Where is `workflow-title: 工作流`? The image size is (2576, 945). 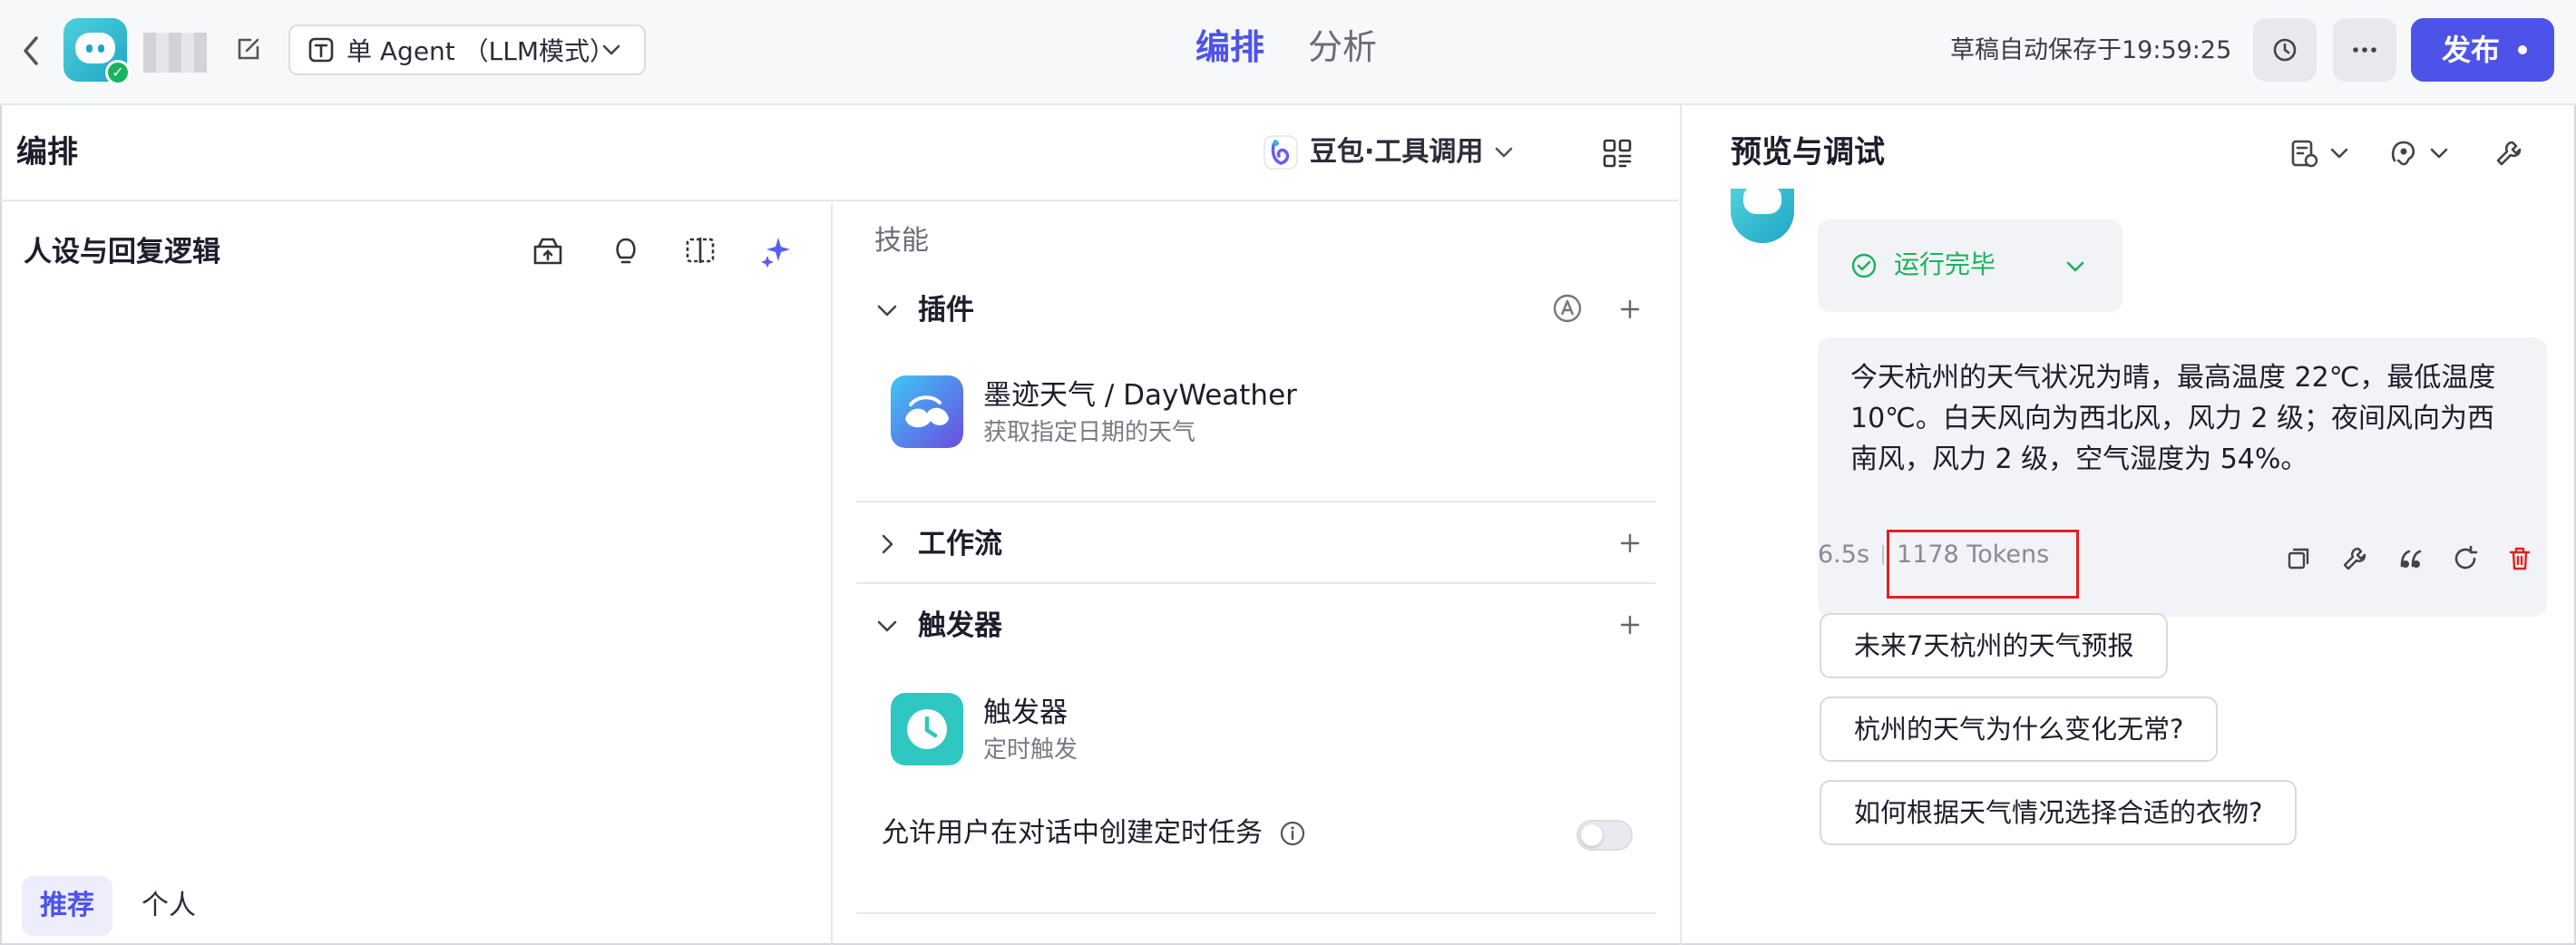
workflow-title: 工作流 is located at coordinates (960, 544).